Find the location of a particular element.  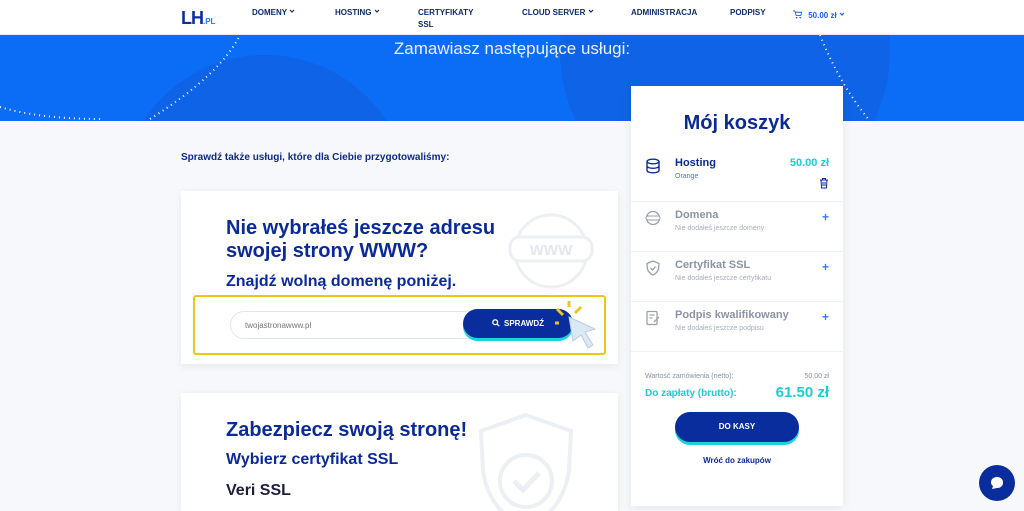

cart-item-empty-note: Nie dodałeś jeszcze podpisu is located at coordinates (719, 328).